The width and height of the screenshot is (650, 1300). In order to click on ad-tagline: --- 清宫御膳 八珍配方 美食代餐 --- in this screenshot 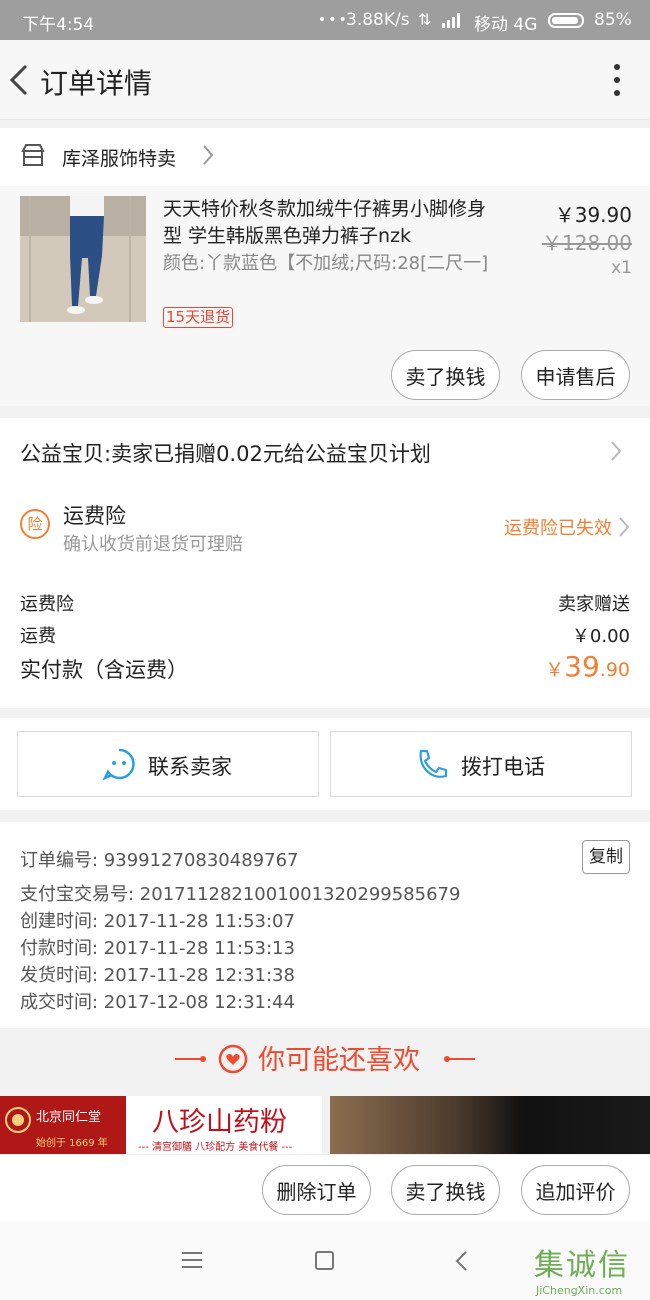, I will do `click(215, 1147)`.